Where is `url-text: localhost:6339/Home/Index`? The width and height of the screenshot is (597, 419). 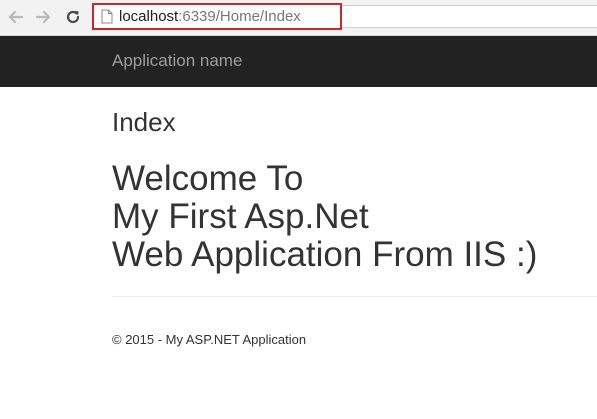
url-text: localhost:6339/Home/Index is located at coordinates (210, 17).